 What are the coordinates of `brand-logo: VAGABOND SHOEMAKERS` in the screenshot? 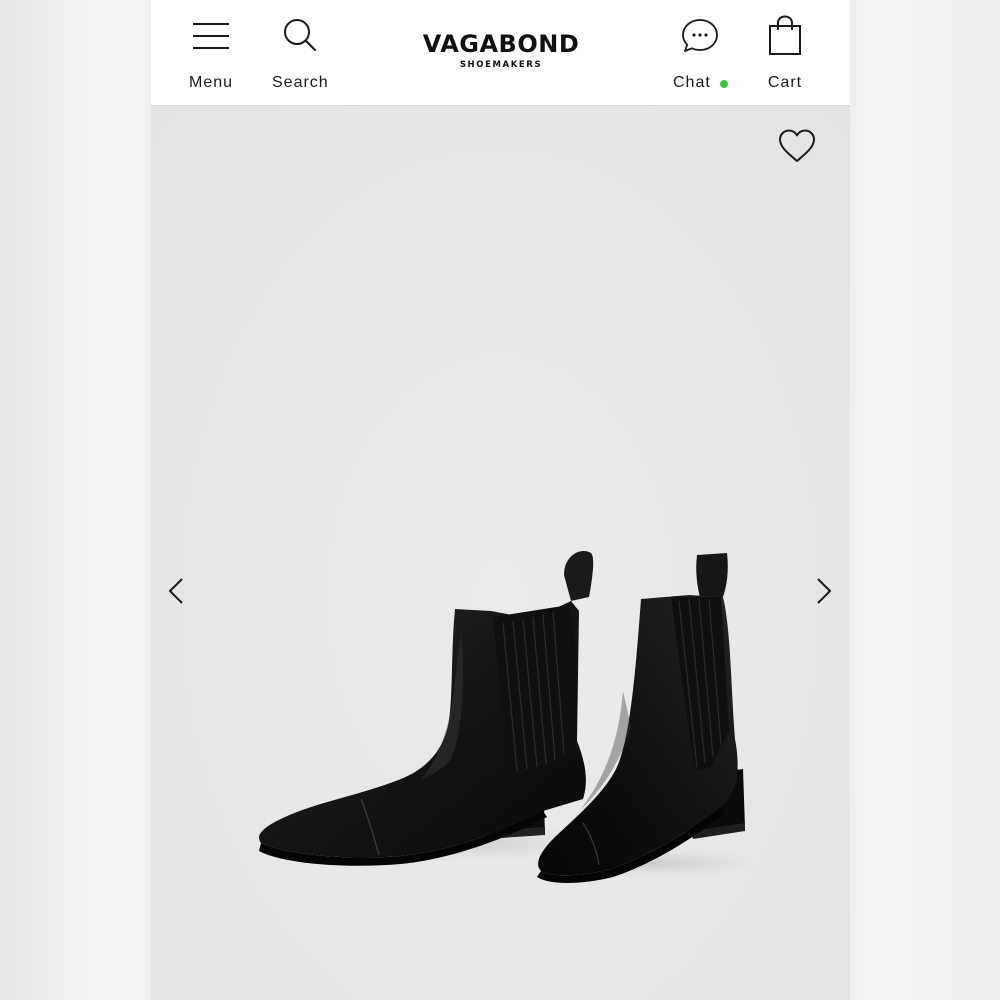 It's located at (501, 50).